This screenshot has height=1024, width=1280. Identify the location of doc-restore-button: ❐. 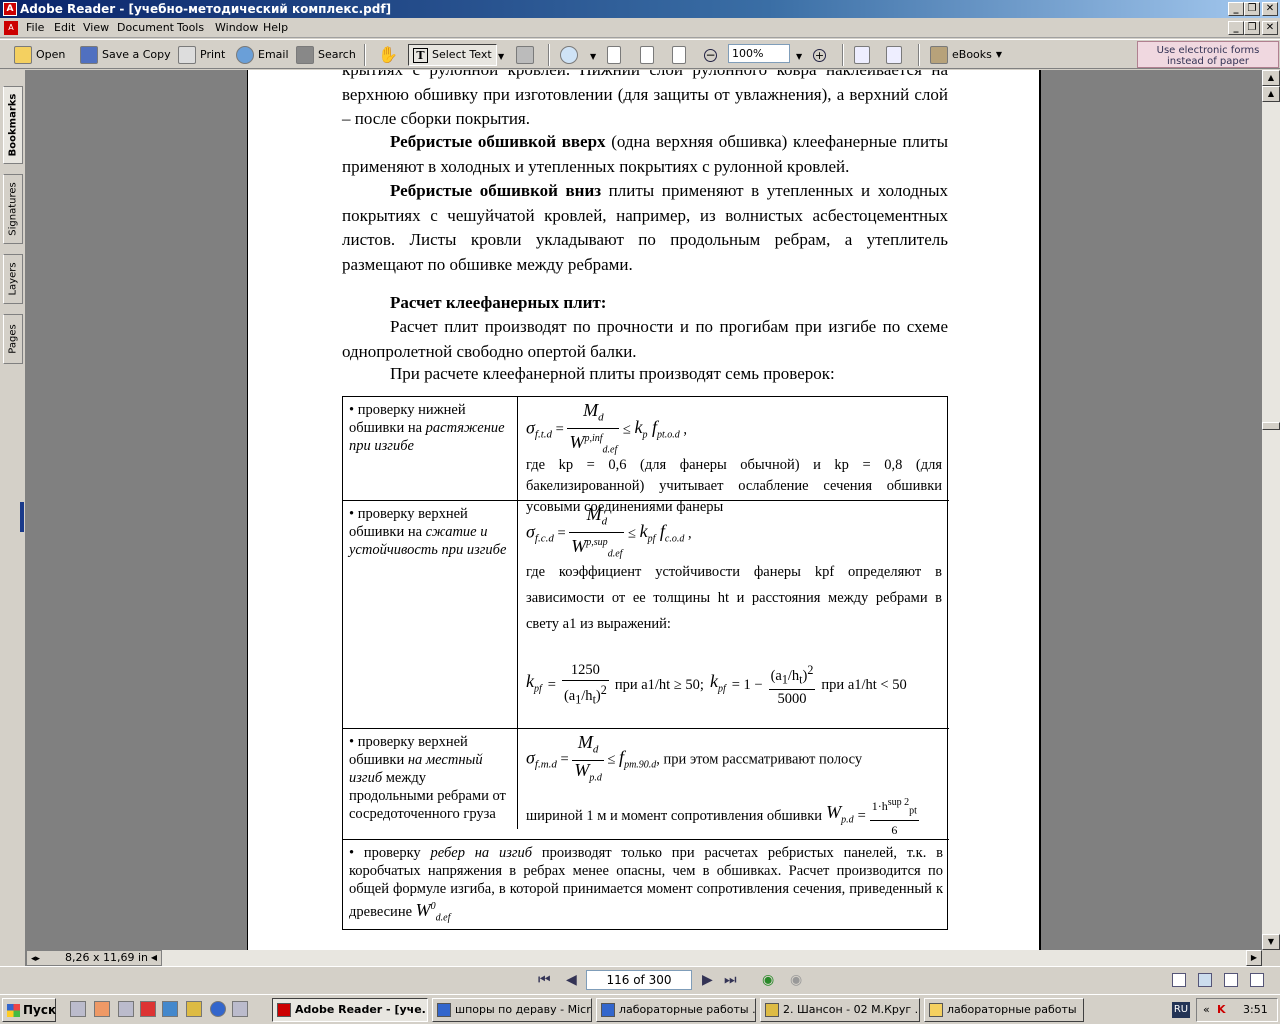
(1252, 28).